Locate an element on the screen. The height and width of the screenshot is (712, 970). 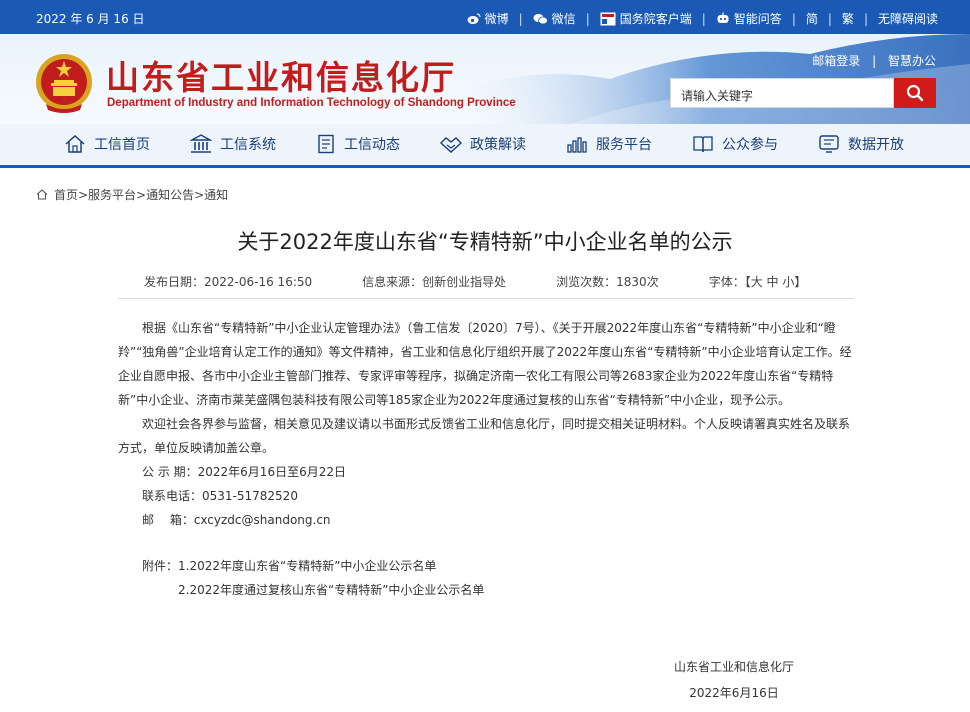
wechat-link: 微信 is located at coordinates (554, 18).